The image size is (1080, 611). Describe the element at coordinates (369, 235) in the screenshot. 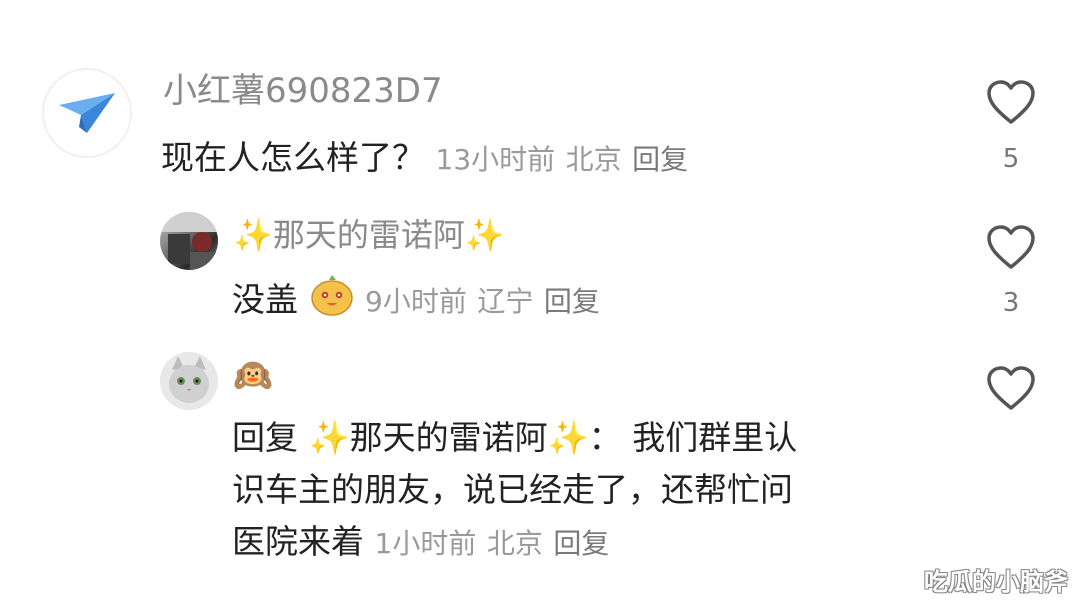

I see `comment-username: ✨那天的雷诺阿✨` at that location.